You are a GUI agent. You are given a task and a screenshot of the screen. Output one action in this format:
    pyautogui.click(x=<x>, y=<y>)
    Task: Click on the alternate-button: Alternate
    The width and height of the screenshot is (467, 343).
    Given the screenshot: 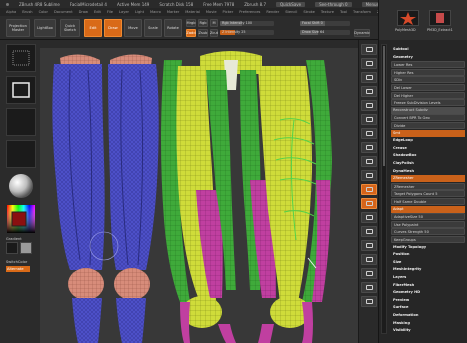 What is the action you would take?
    pyautogui.click(x=18, y=269)
    